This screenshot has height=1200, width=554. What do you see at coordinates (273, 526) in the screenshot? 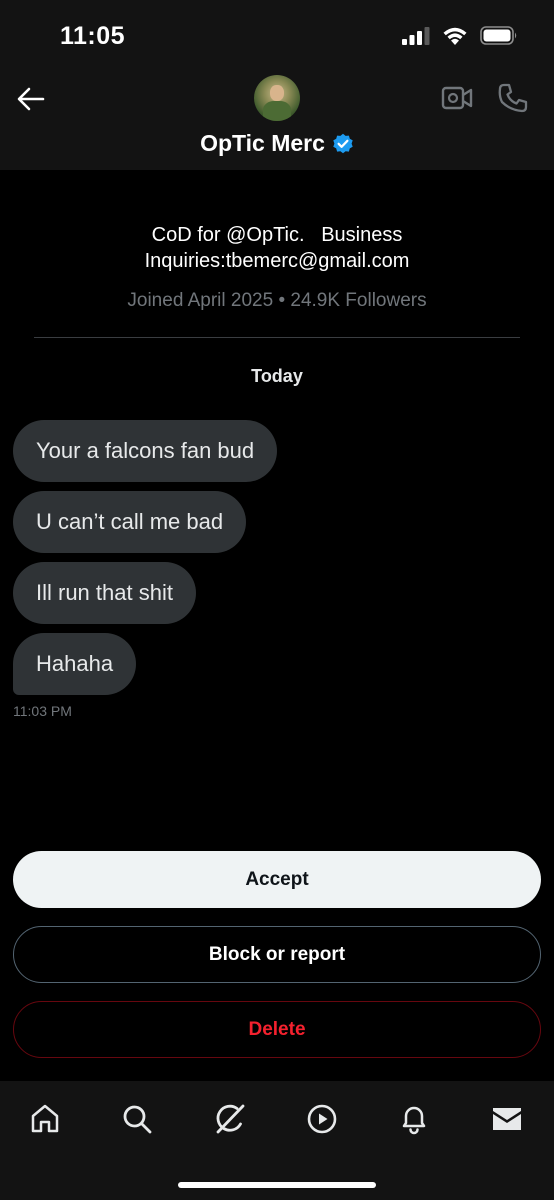
I see `message-row: U can’t call me bad` at bounding box center [273, 526].